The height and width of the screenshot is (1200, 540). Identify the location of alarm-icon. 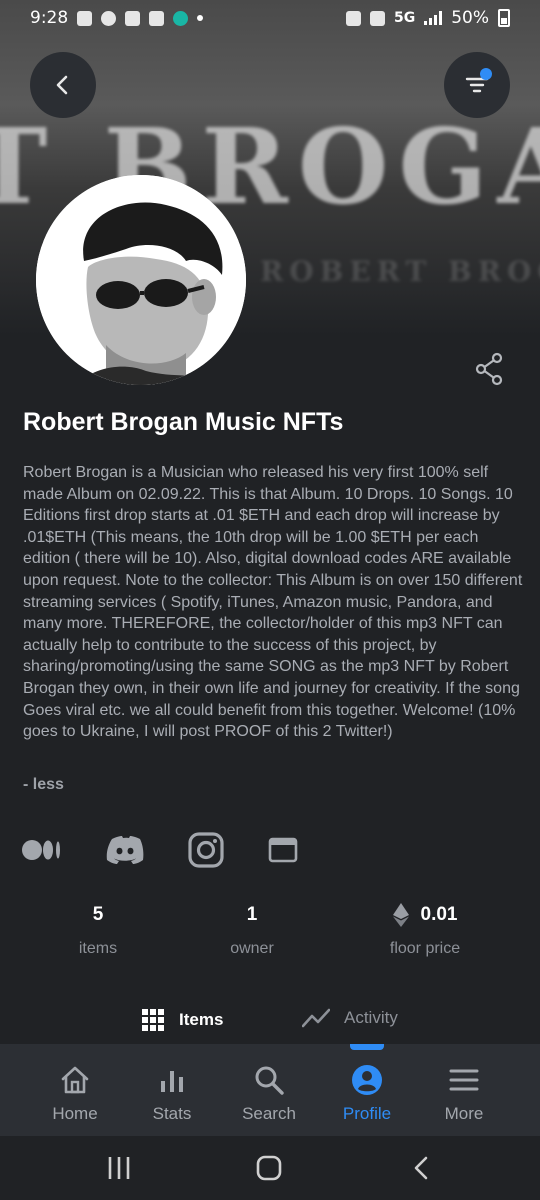
(353, 18).